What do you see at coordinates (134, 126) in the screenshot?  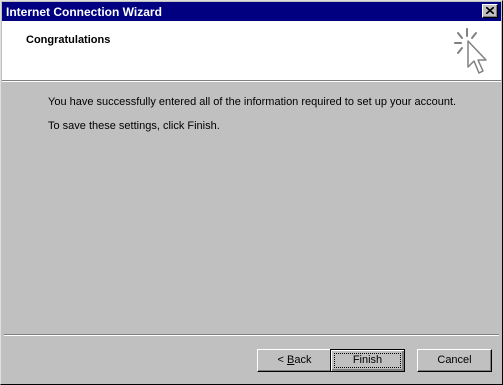 I see `finish-instruction: To save these settings, click Finish.` at bounding box center [134, 126].